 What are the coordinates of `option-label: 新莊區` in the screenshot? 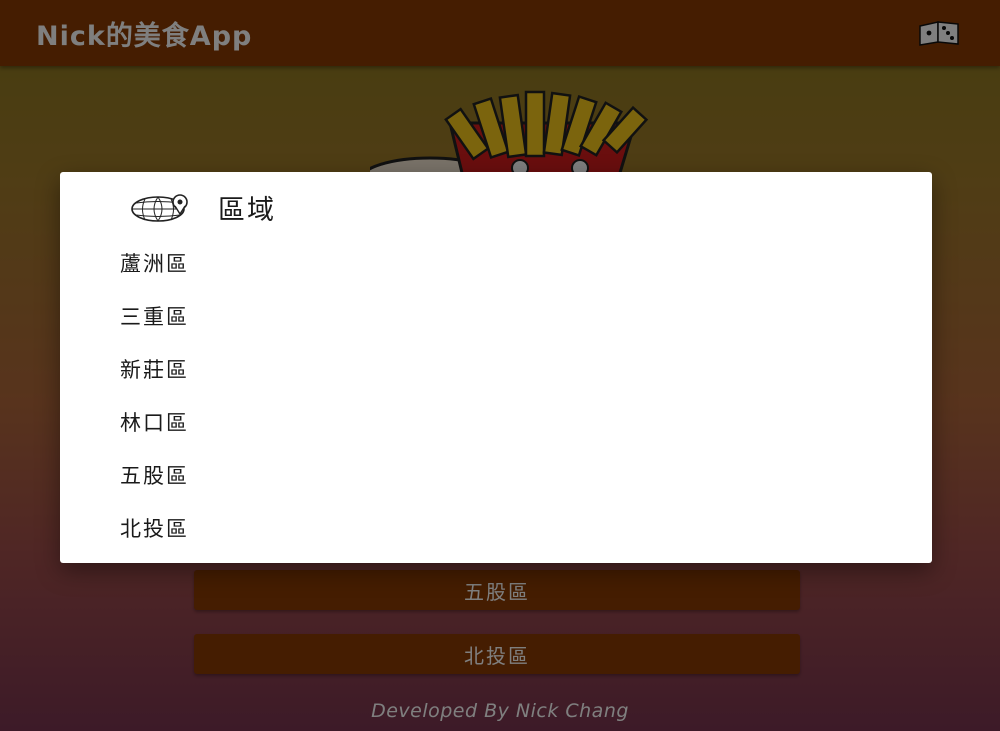 It's located at (154, 370).